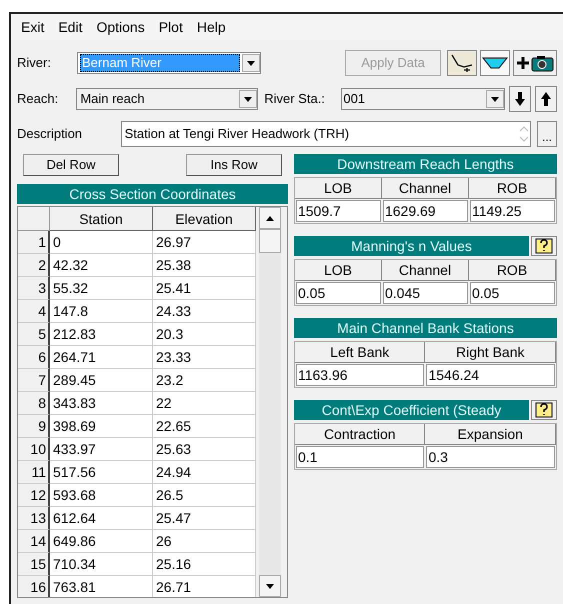 Image resolution: width=563 pixels, height=604 pixels. Describe the element at coordinates (423, 99) in the screenshot. I see `river-station-dropdown: 001` at that location.